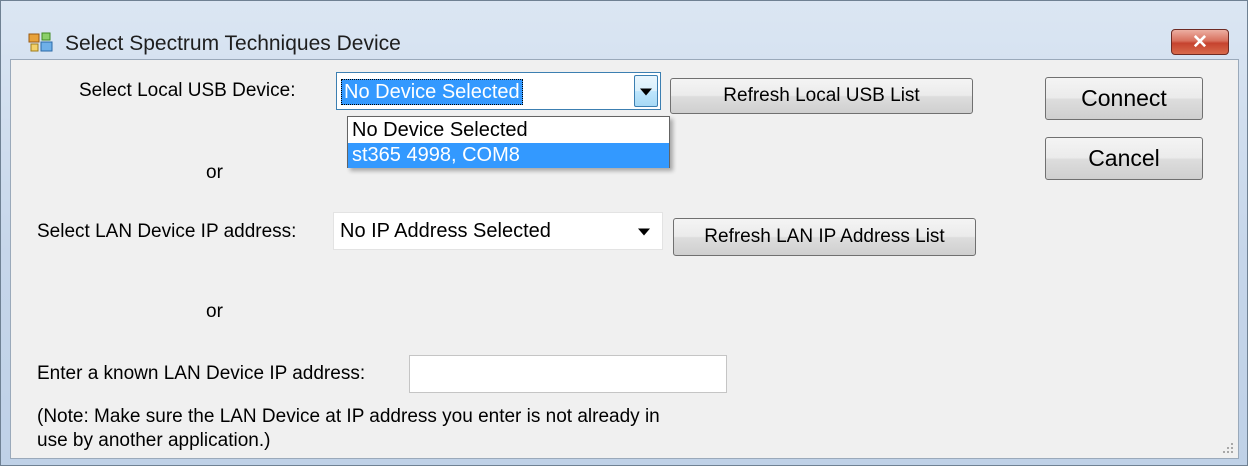 The width and height of the screenshot is (1250, 468). What do you see at coordinates (568, 374) in the screenshot?
I see `manual-ip-field` at bounding box center [568, 374].